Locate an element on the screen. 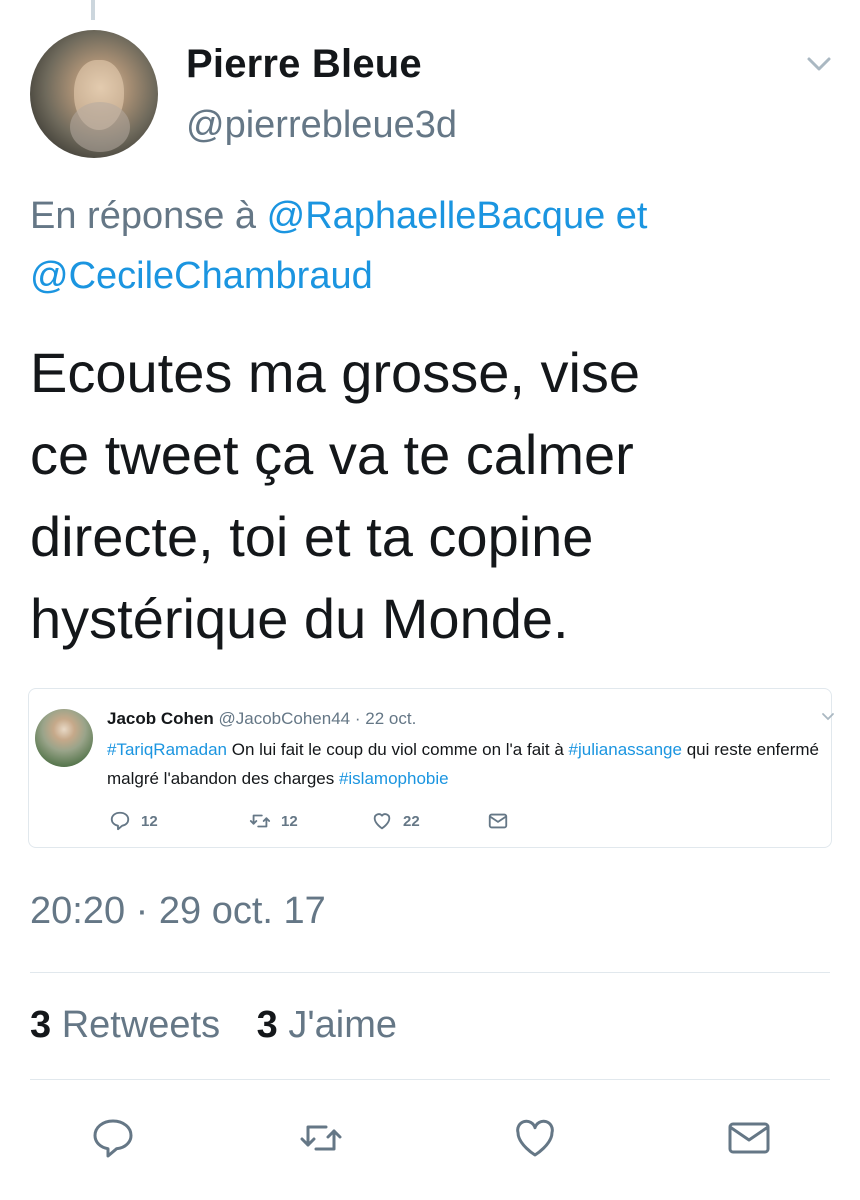  quoted-dm-button is located at coordinates (498, 821).